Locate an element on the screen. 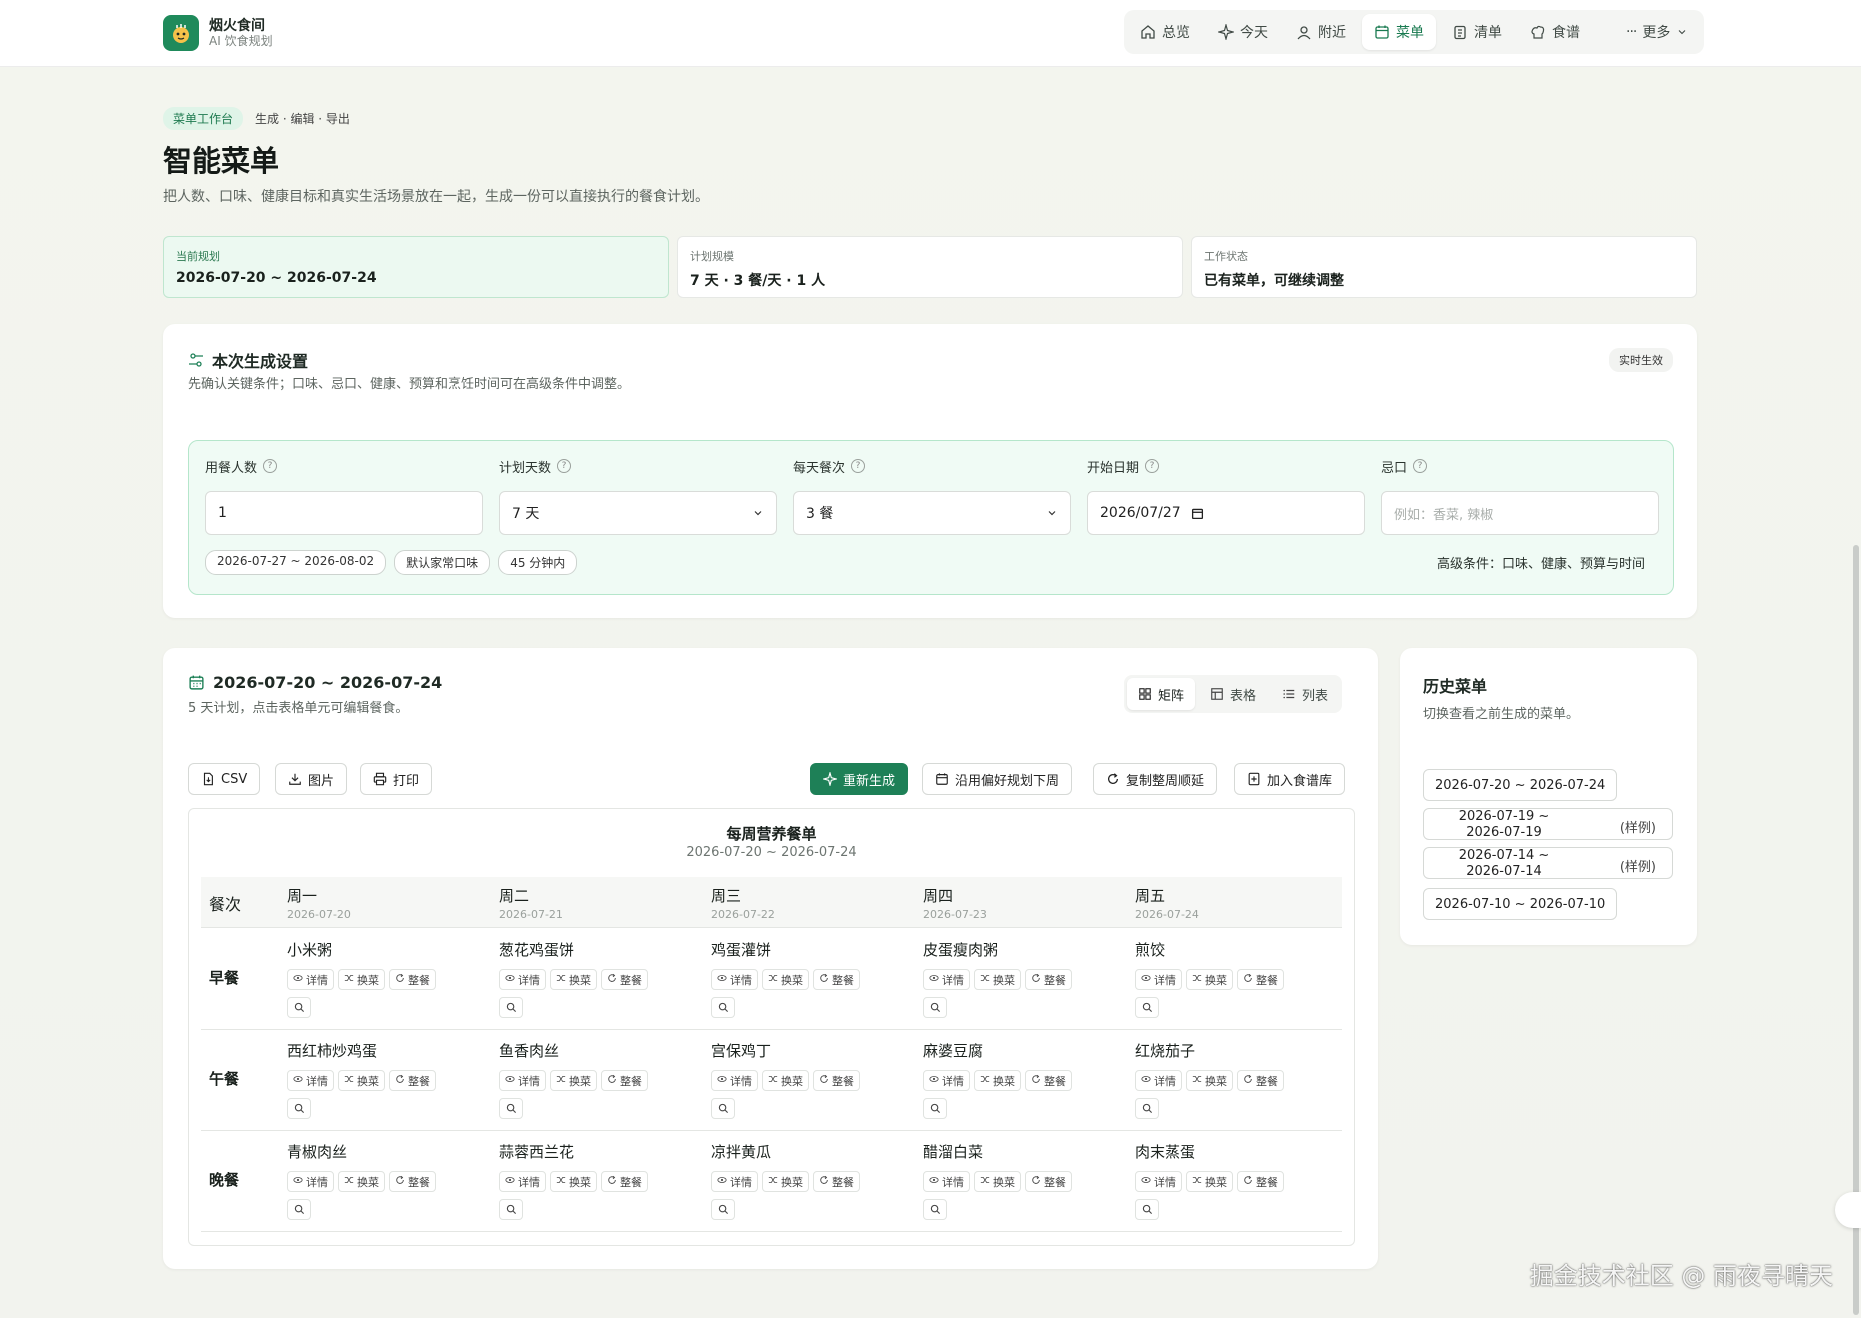  meal-cell: 鱼香肉丝详情 换菜 整餐 is located at coordinates (599, 1079).